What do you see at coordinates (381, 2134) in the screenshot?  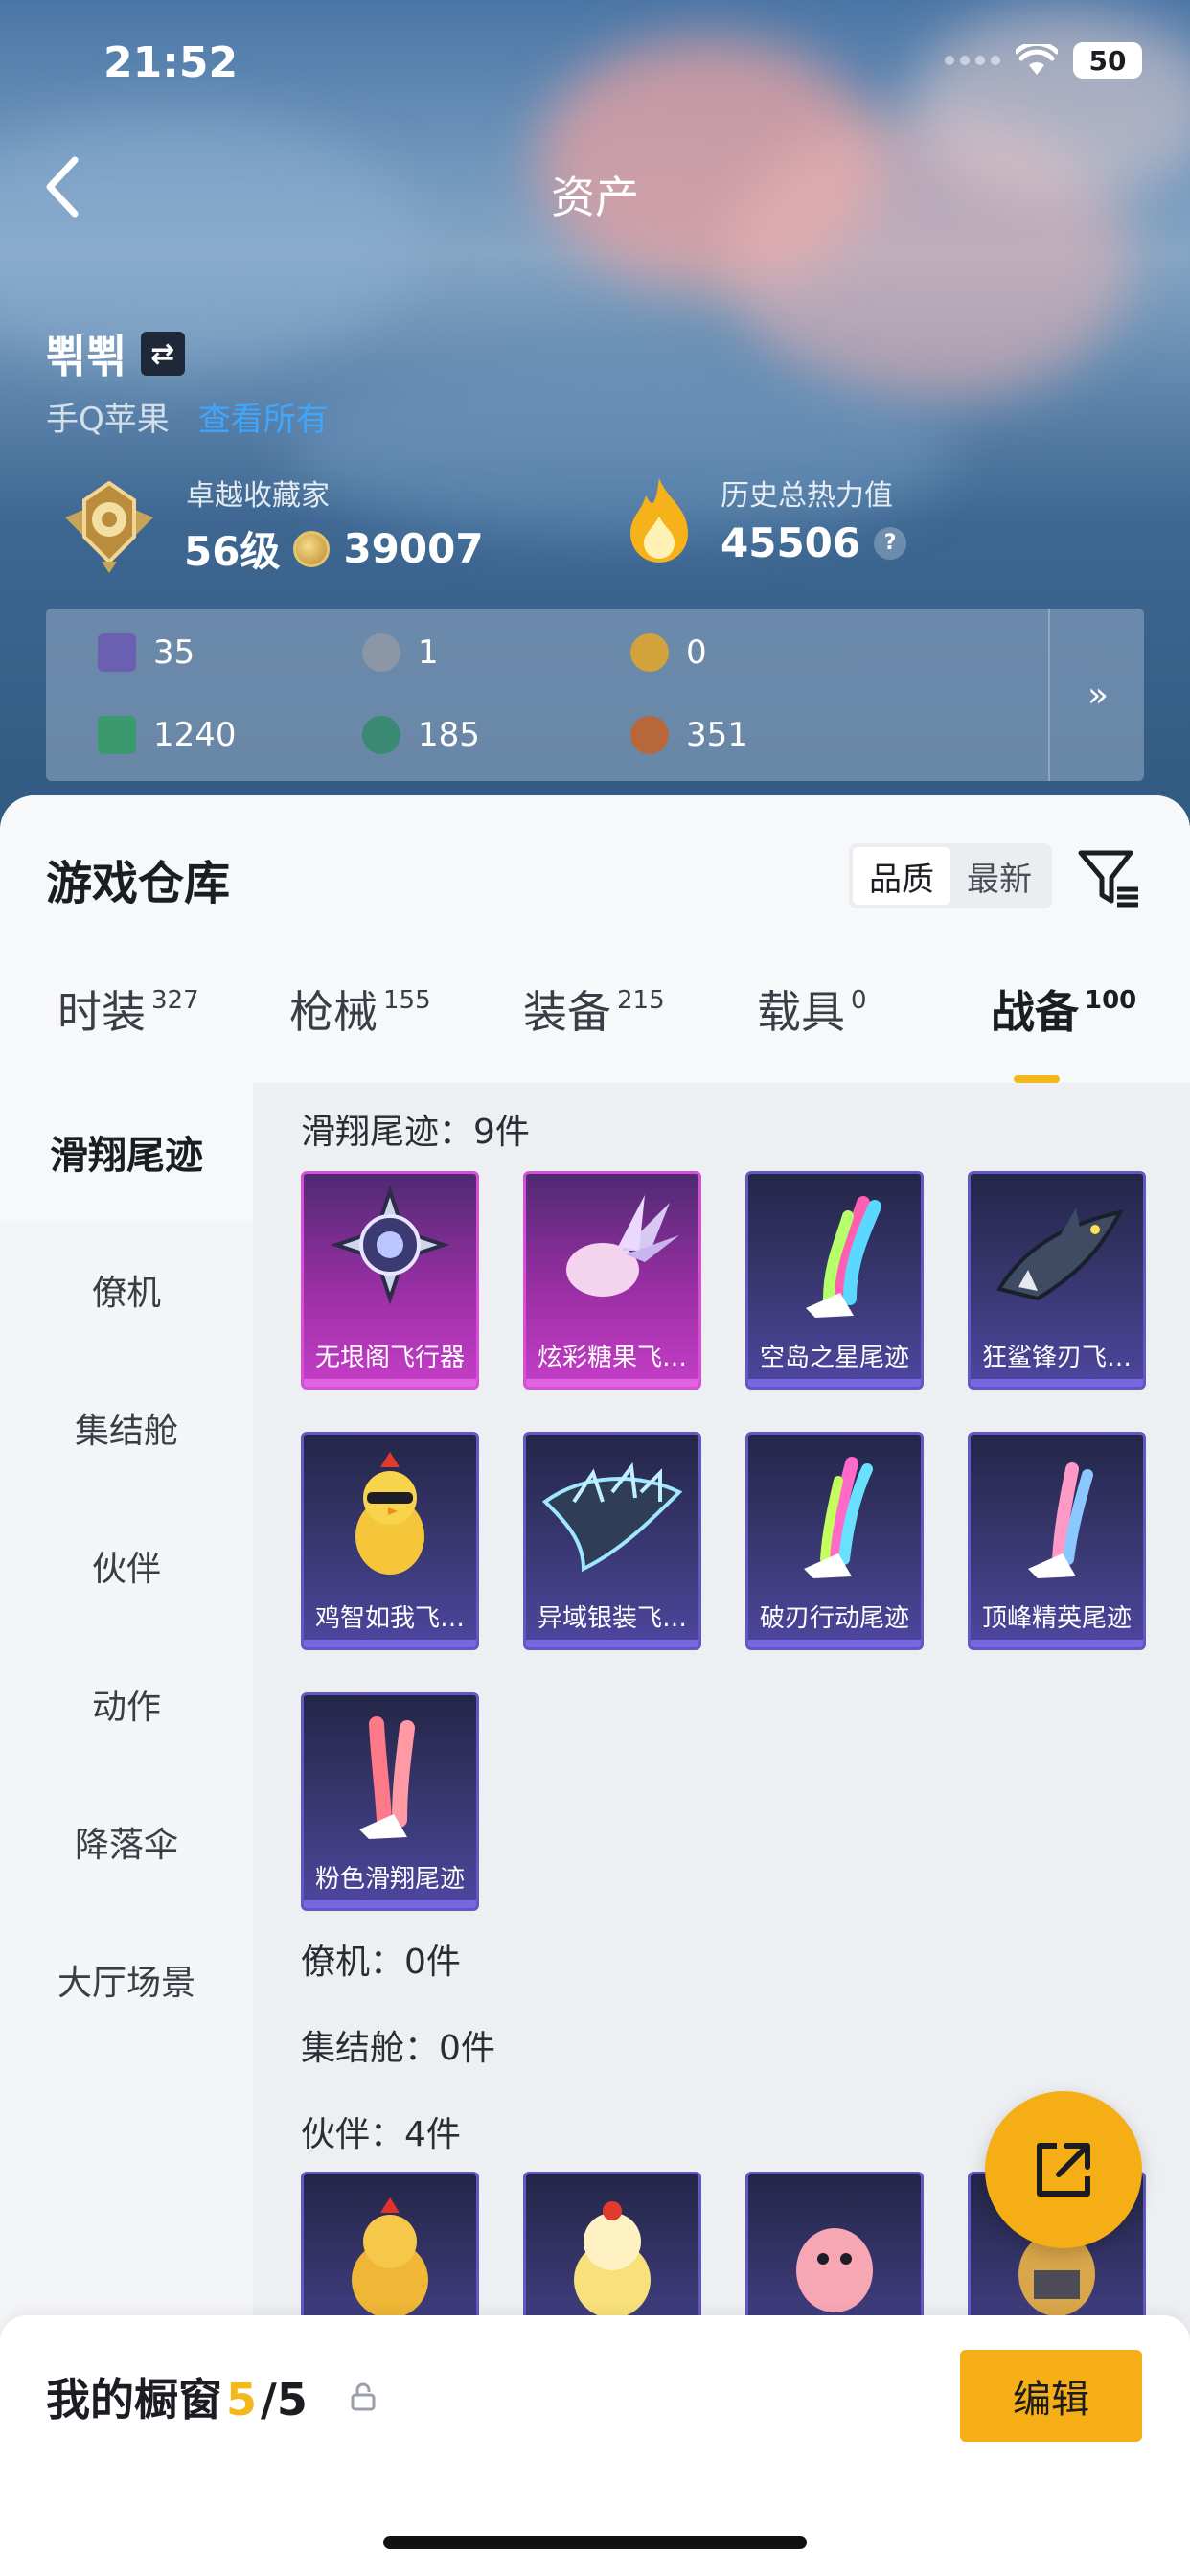 I see `section-heading-partner: 伙伴：4件` at bounding box center [381, 2134].